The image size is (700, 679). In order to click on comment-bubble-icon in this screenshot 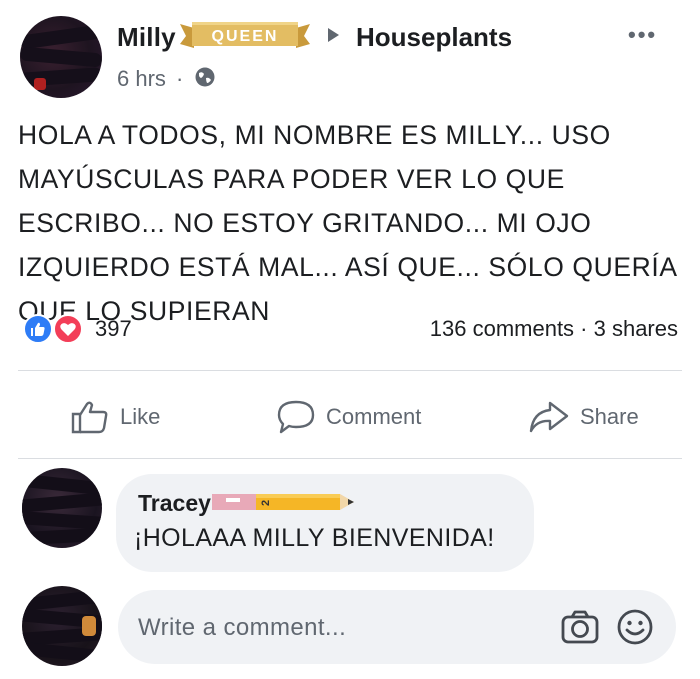, I will do `click(296, 417)`.